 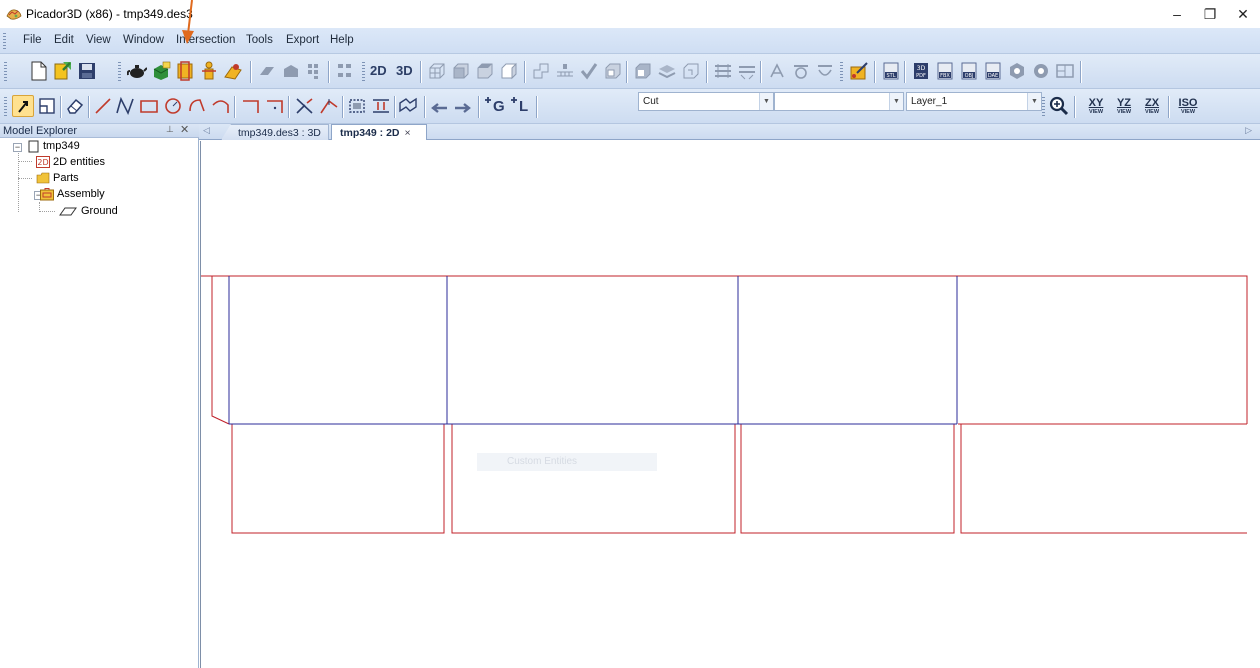 I want to click on mirror-tool-icon, so click(x=409, y=106).